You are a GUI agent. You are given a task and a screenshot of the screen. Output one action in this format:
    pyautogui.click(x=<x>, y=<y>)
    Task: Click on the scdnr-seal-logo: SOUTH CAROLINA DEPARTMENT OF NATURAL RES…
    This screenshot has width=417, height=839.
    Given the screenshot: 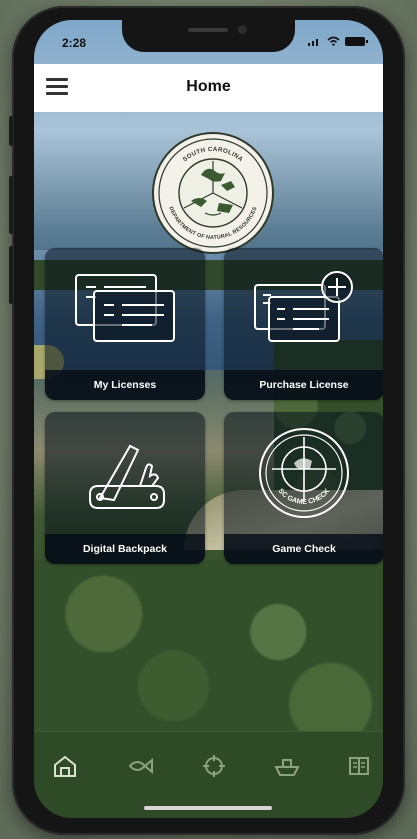 What is the action you would take?
    pyautogui.click(x=213, y=193)
    